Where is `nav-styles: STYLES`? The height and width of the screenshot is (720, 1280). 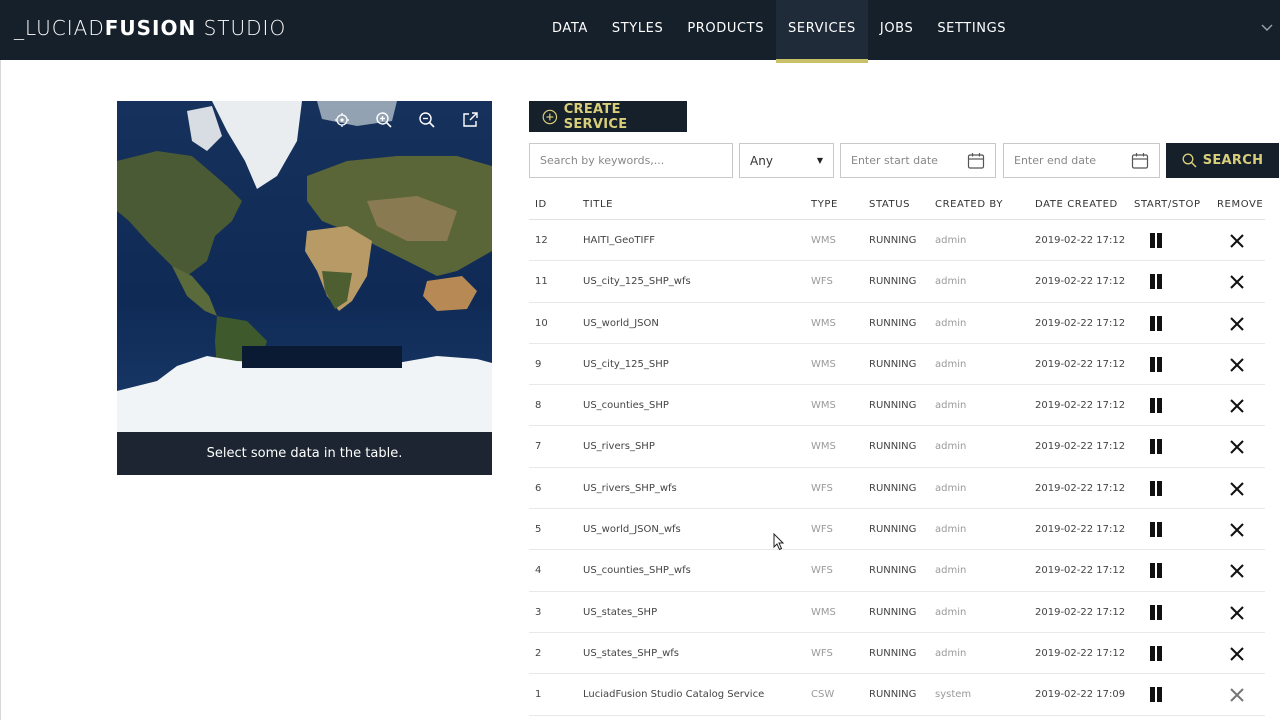
nav-styles: STYLES is located at coordinates (637, 30).